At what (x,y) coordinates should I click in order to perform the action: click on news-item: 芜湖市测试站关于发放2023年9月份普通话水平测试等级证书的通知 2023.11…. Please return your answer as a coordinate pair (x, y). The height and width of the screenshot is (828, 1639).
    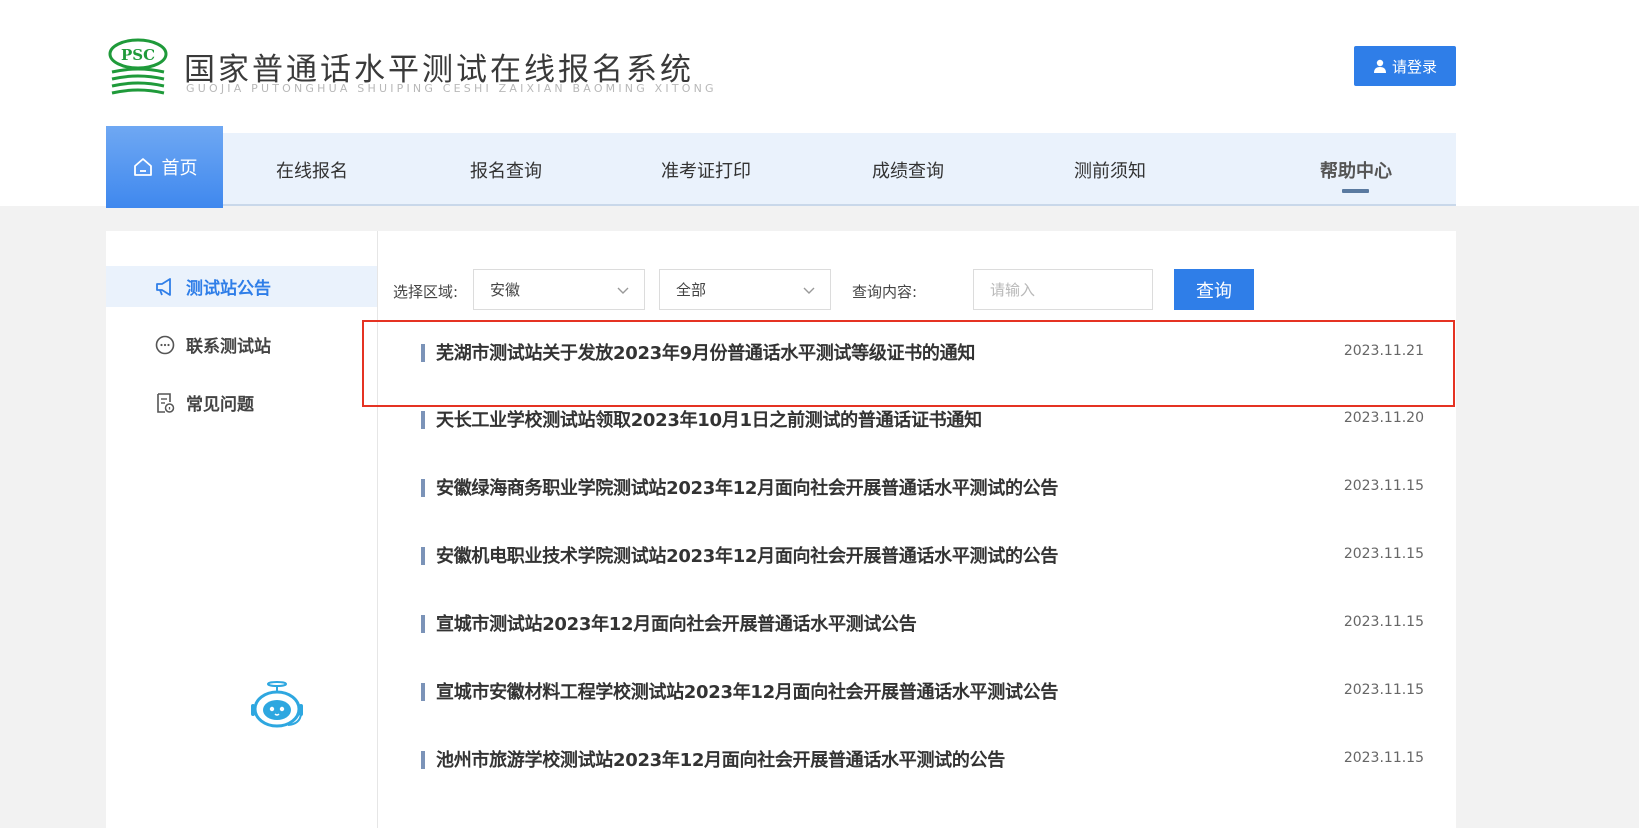
    Looking at the image, I should click on (924, 353).